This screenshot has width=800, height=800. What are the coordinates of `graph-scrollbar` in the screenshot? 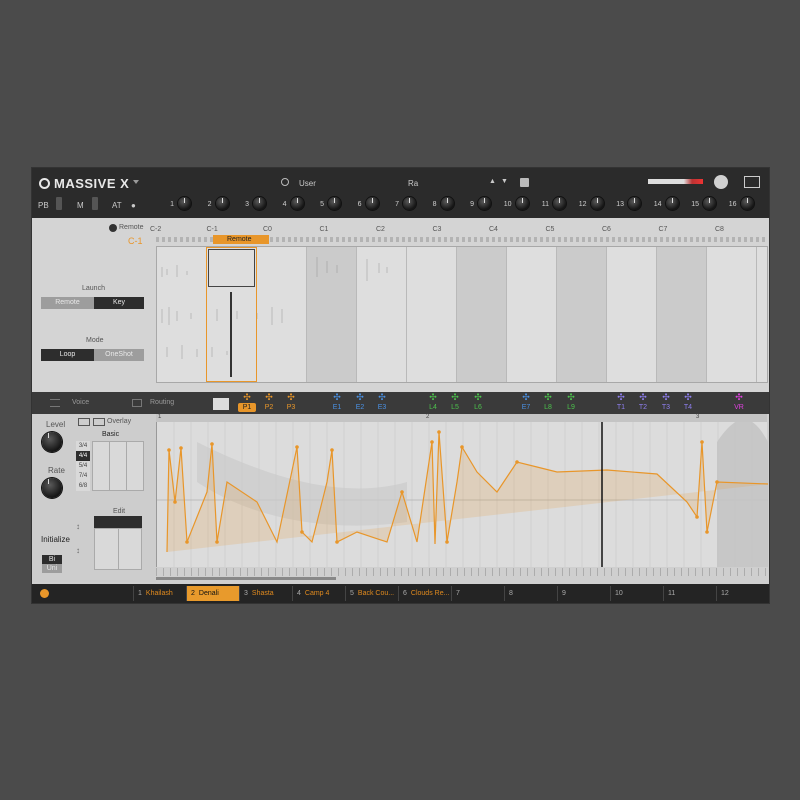 It's located at (246, 578).